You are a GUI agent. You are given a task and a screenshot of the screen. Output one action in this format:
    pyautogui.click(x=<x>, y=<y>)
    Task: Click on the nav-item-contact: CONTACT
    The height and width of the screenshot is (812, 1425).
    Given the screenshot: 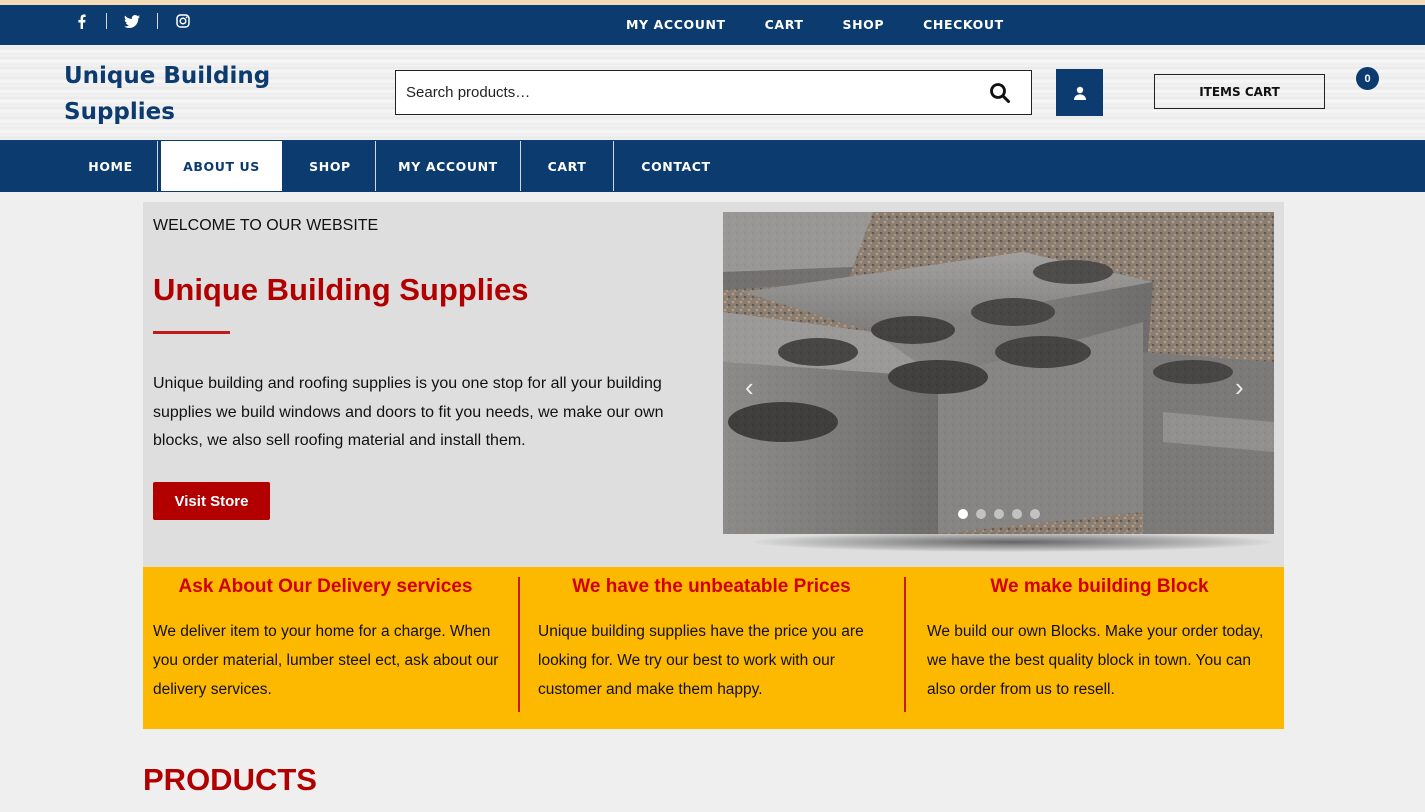 What is the action you would take?
    pyautogui.click(x=676, y=166)
    